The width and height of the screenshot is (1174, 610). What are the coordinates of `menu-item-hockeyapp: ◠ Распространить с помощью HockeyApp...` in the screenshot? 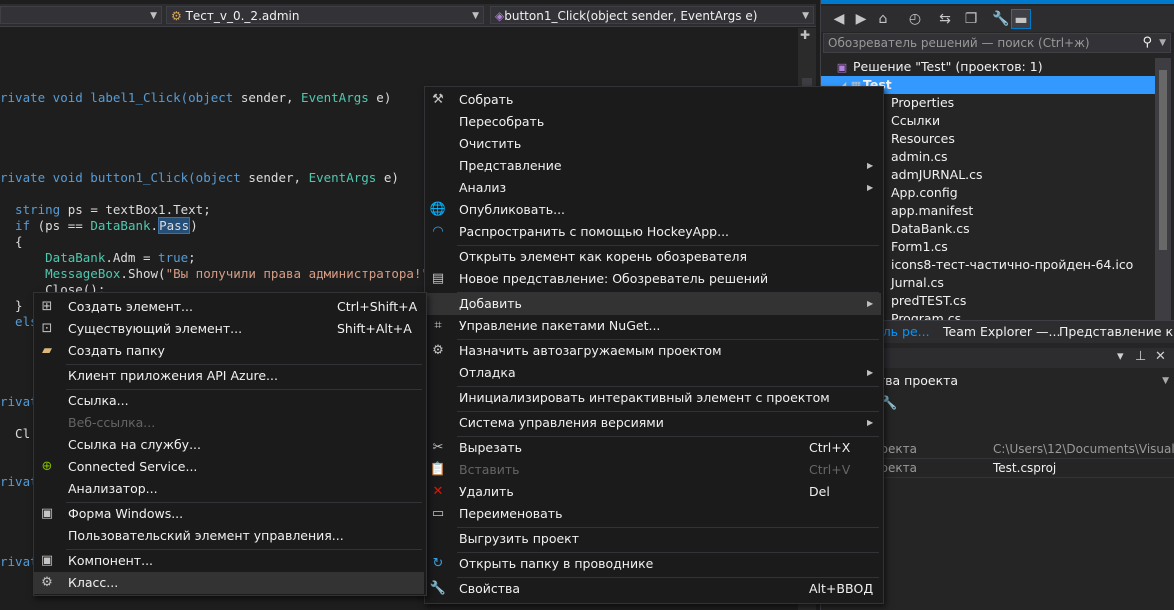 It's located at (653, 232).